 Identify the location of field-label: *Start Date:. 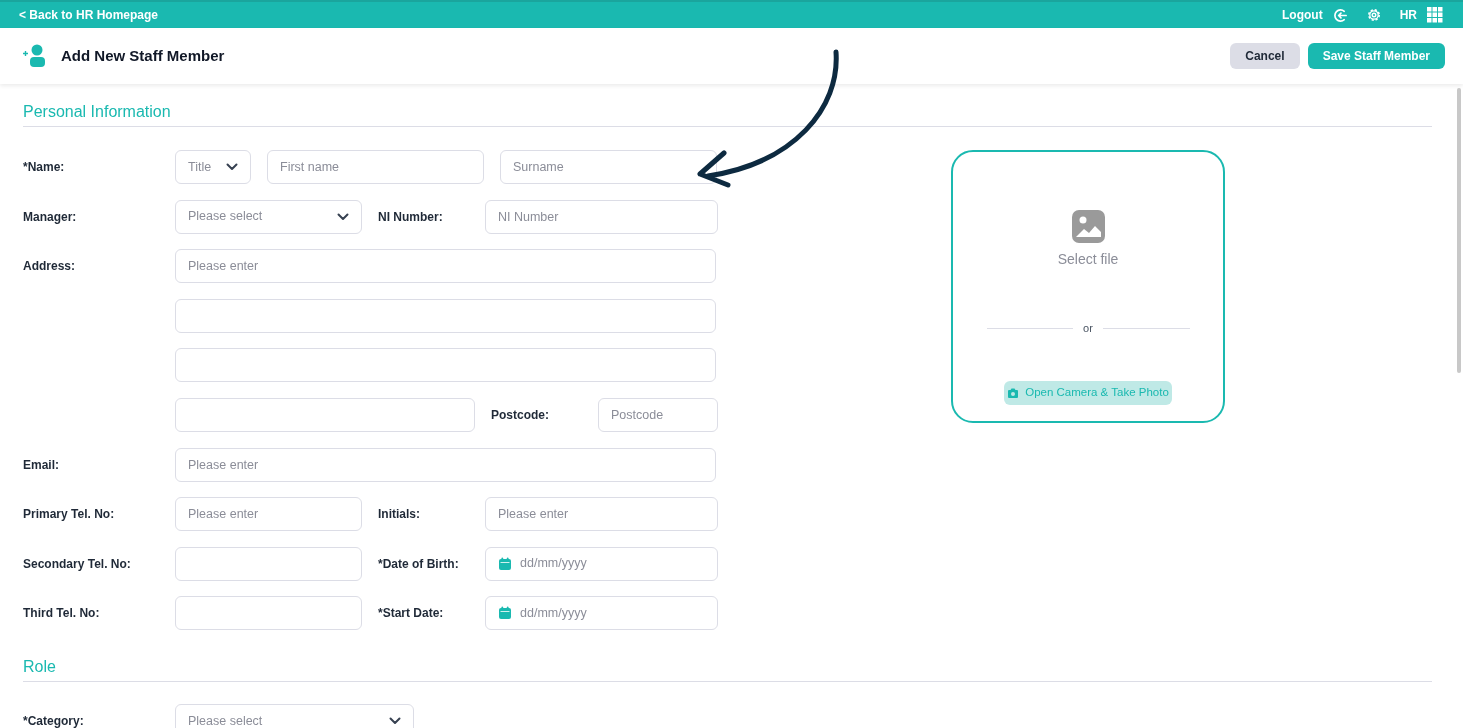
(411, 614).